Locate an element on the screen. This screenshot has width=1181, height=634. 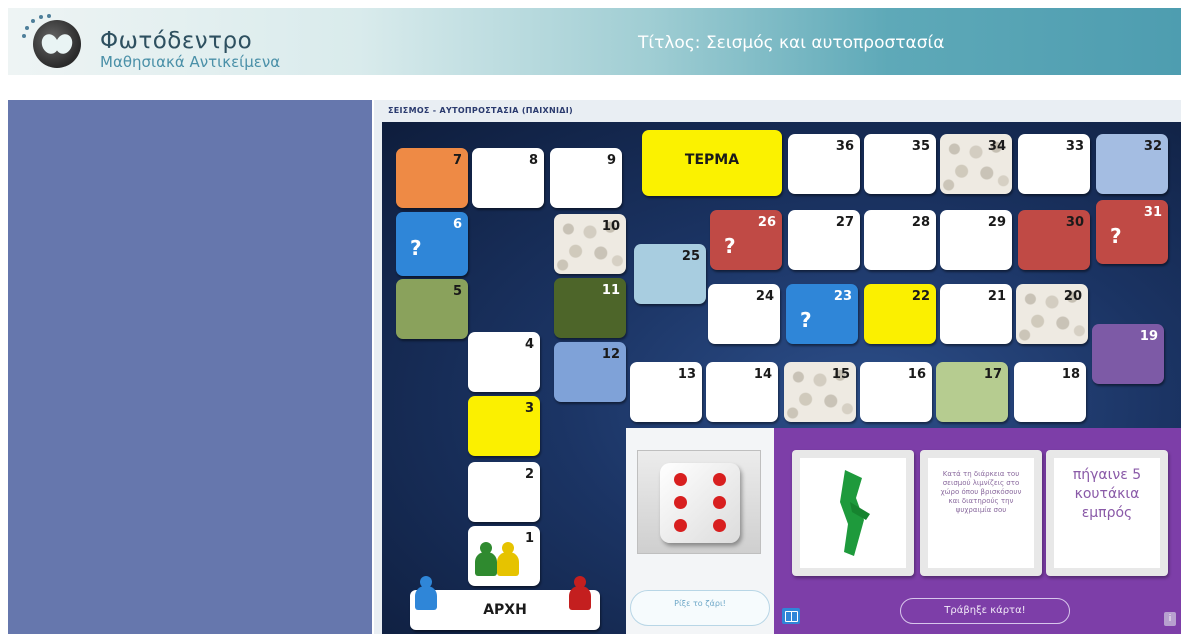
board-cell-7: 7 is located at coordinates (432, 178).